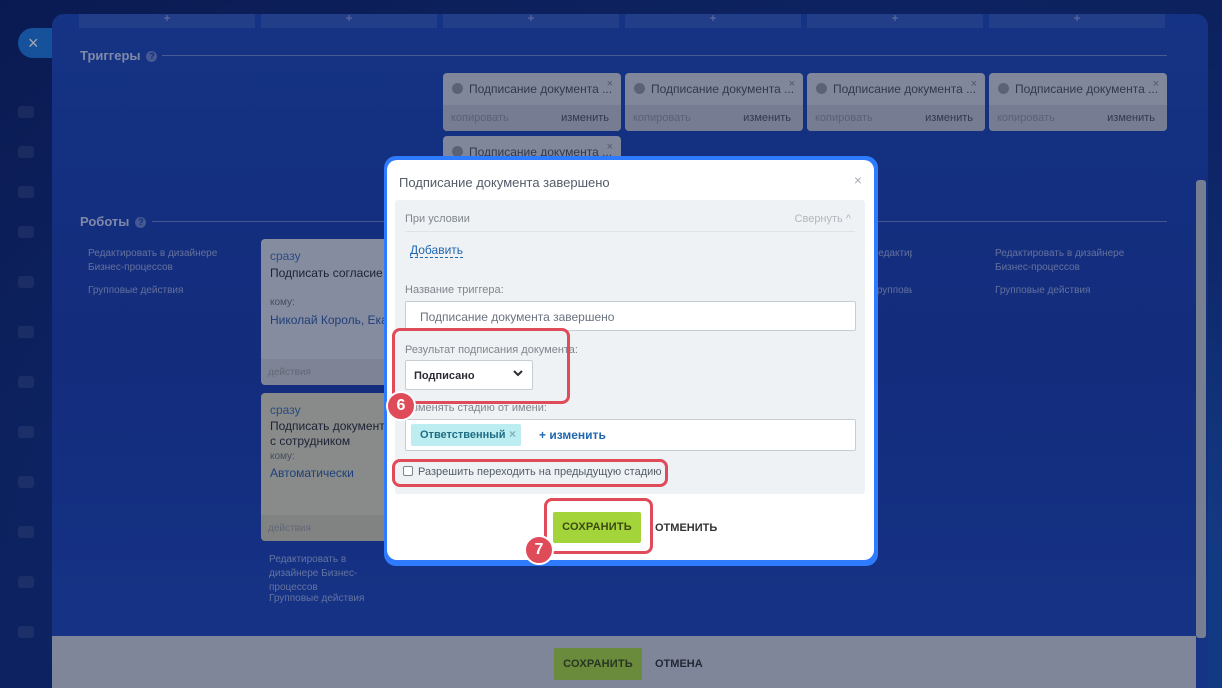  What do you see at coordinates (530, 473) in the screenshot?
I see `highlight-checkbox` at bounding box center [530, 473].